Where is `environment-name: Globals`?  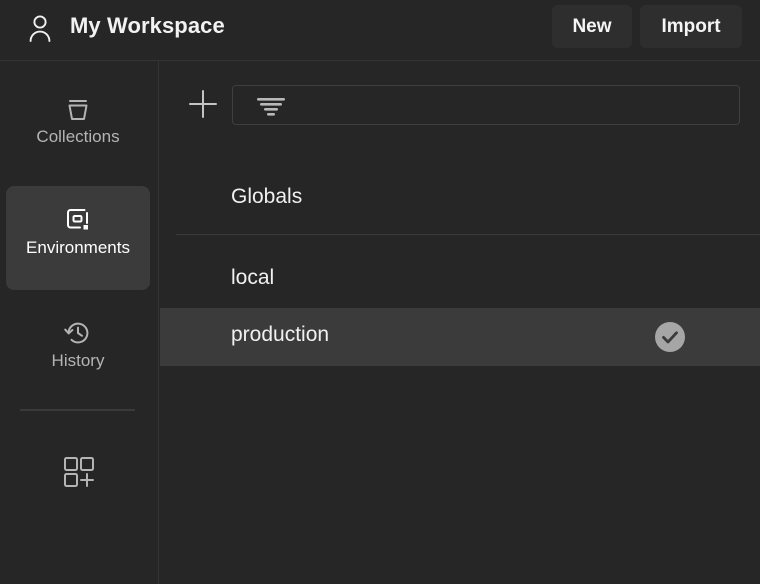 environment-name: Globals is located at coordinates (267, 196).